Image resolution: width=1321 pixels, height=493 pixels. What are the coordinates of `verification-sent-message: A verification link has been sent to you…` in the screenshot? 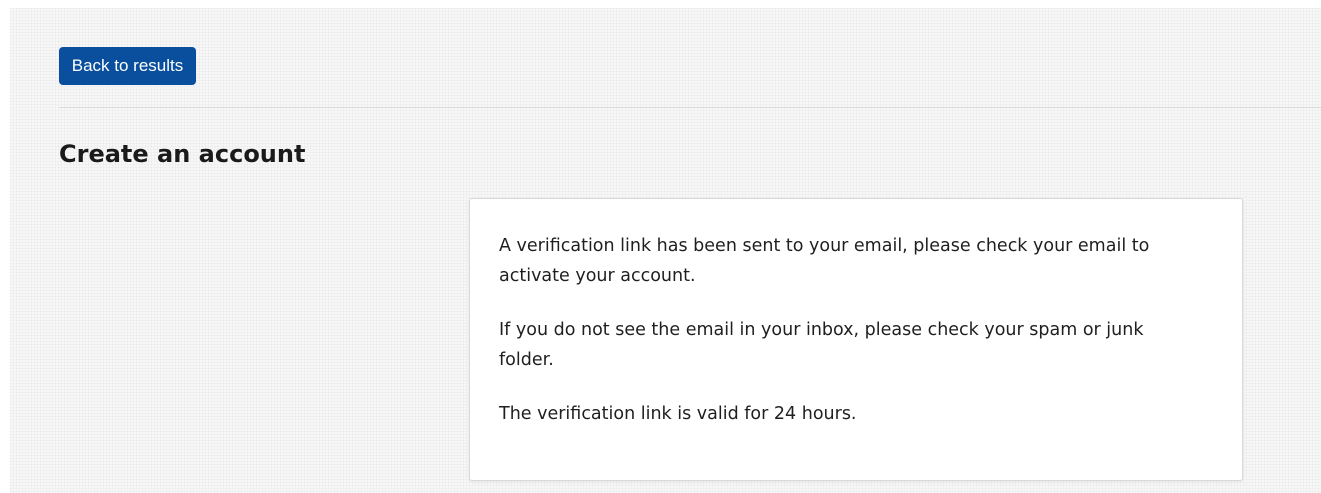 It's located at (824, 261).